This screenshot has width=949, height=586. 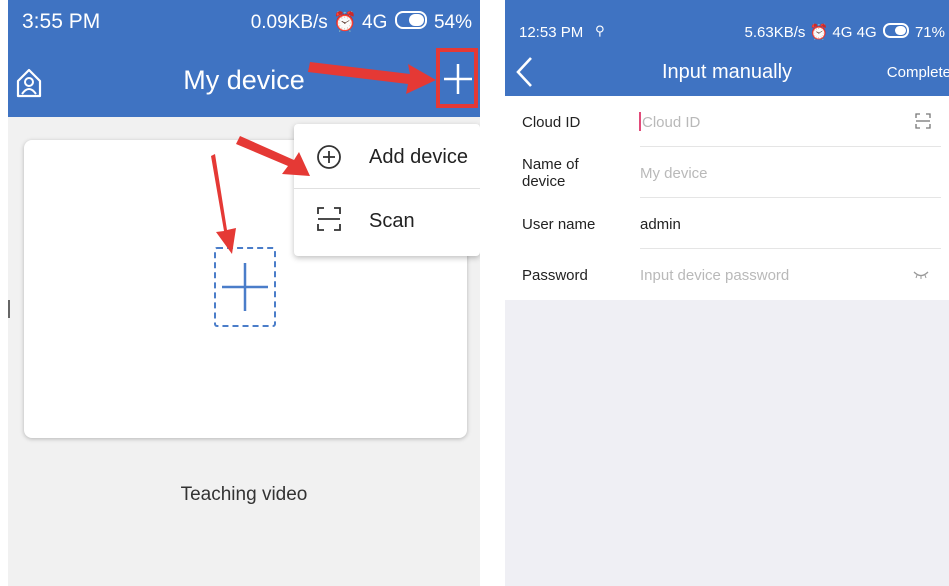 What do you see at coordinates (392, 221) in the screenshot?
I see `menu-label: Scan` at bounding box center [392, 221].